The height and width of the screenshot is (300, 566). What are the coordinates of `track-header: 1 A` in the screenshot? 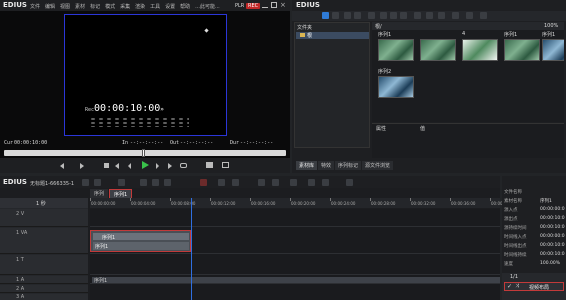 It's located at (44, 280).